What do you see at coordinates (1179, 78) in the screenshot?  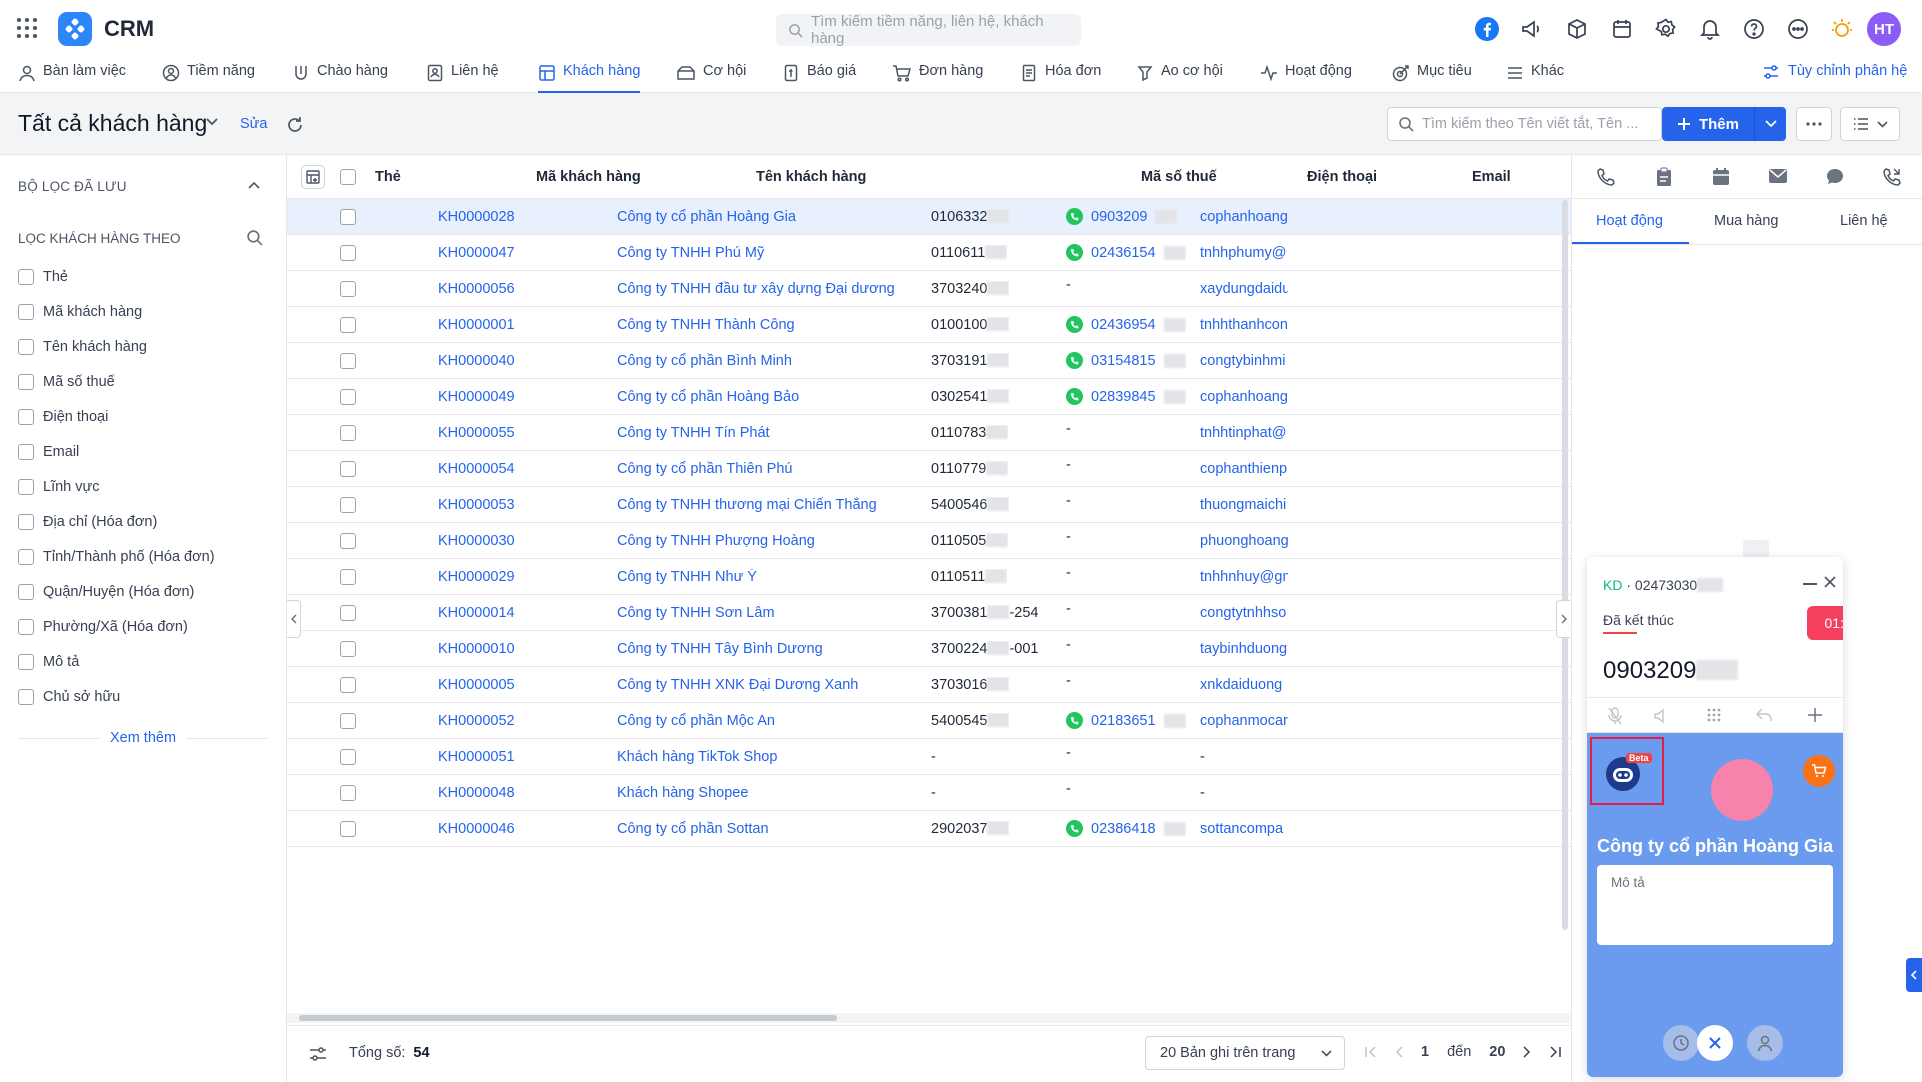 I see `nav-item-ao-co-hoi: Ao cơ hội` at bounding box center [1179, 78].